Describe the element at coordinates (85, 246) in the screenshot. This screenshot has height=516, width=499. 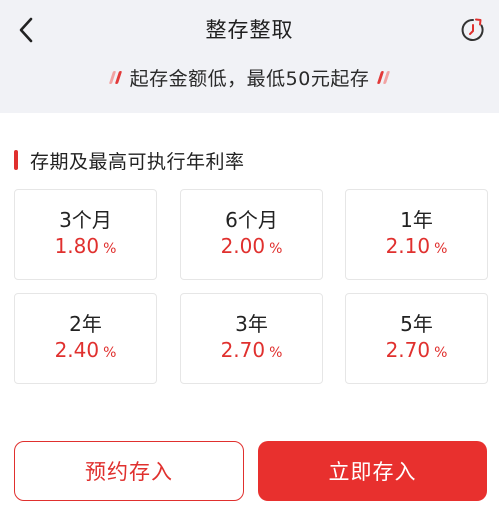
I see `rate-value: 1.80%` at that location.